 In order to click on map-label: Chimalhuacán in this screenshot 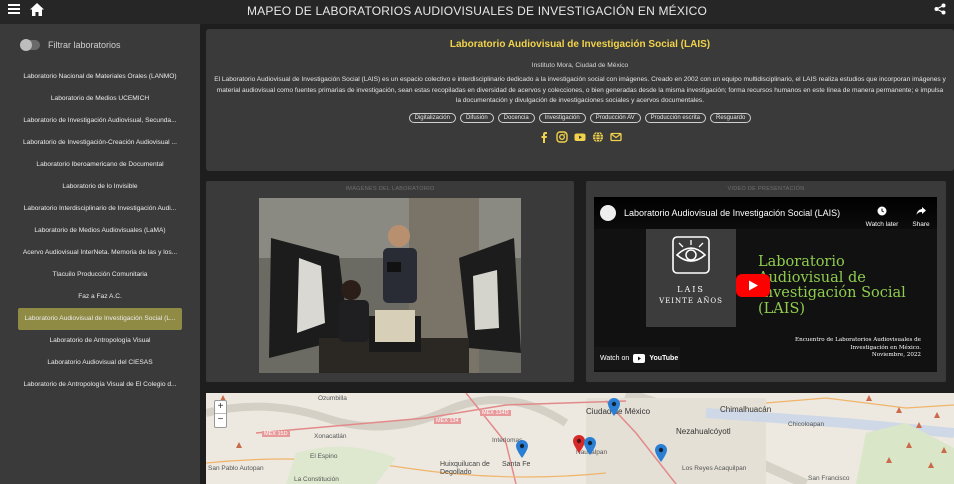, I will do `click(746, 409)`.